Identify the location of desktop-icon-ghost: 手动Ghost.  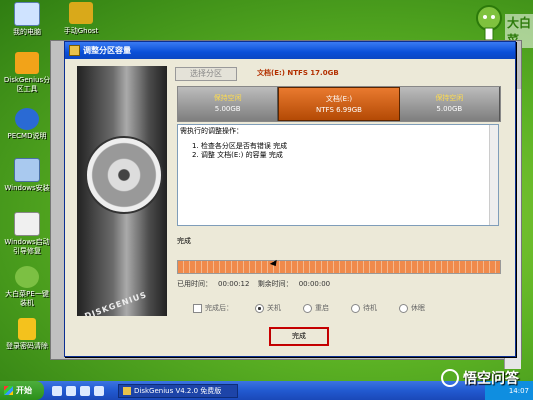
(81, 19).